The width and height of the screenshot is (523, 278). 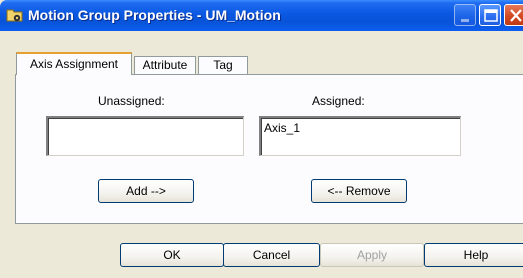 What do you see at coordinates (359, 191) in the screenshot?
I see `remove-button: <-- Remove` at bounding box center [359, 191].